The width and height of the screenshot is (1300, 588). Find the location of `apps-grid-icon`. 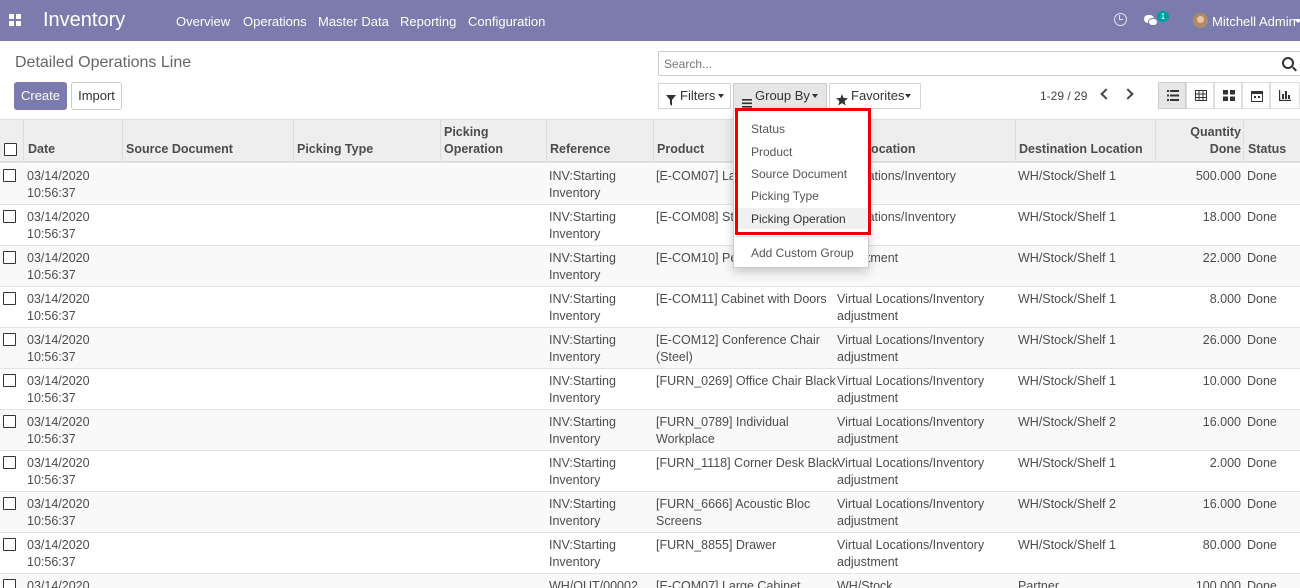

apps-grid-icon is located at coordinates (15, 20).